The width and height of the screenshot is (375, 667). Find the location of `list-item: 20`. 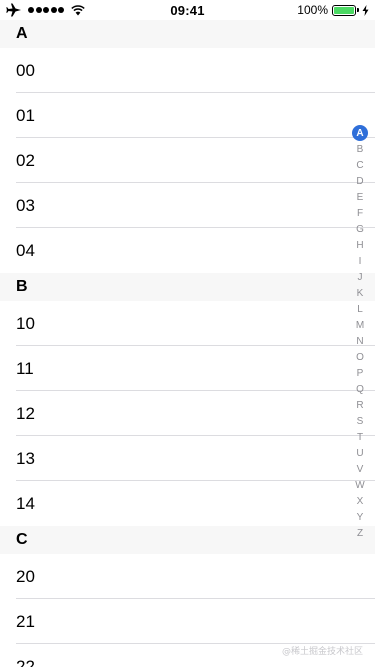

list-item: 20 is located at coordinates (187, 576).